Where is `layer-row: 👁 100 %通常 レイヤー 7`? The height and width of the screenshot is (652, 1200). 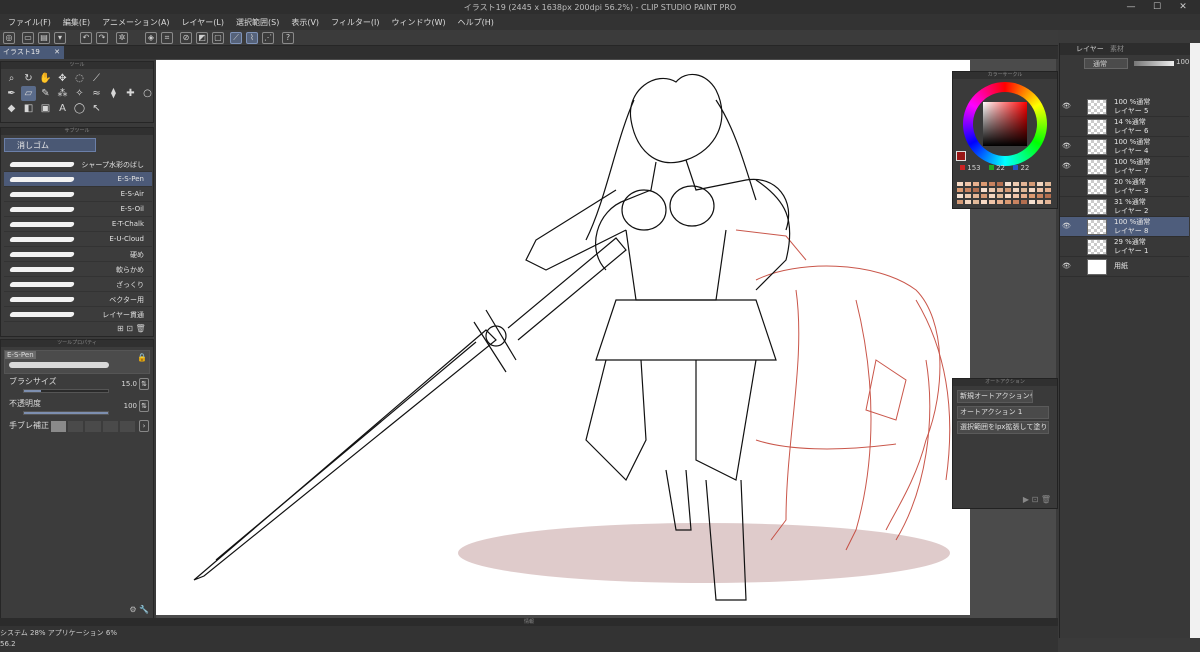
layer-row: 👁 100 %通常 レイヤー 7 is located at coordinates (1124, 167).